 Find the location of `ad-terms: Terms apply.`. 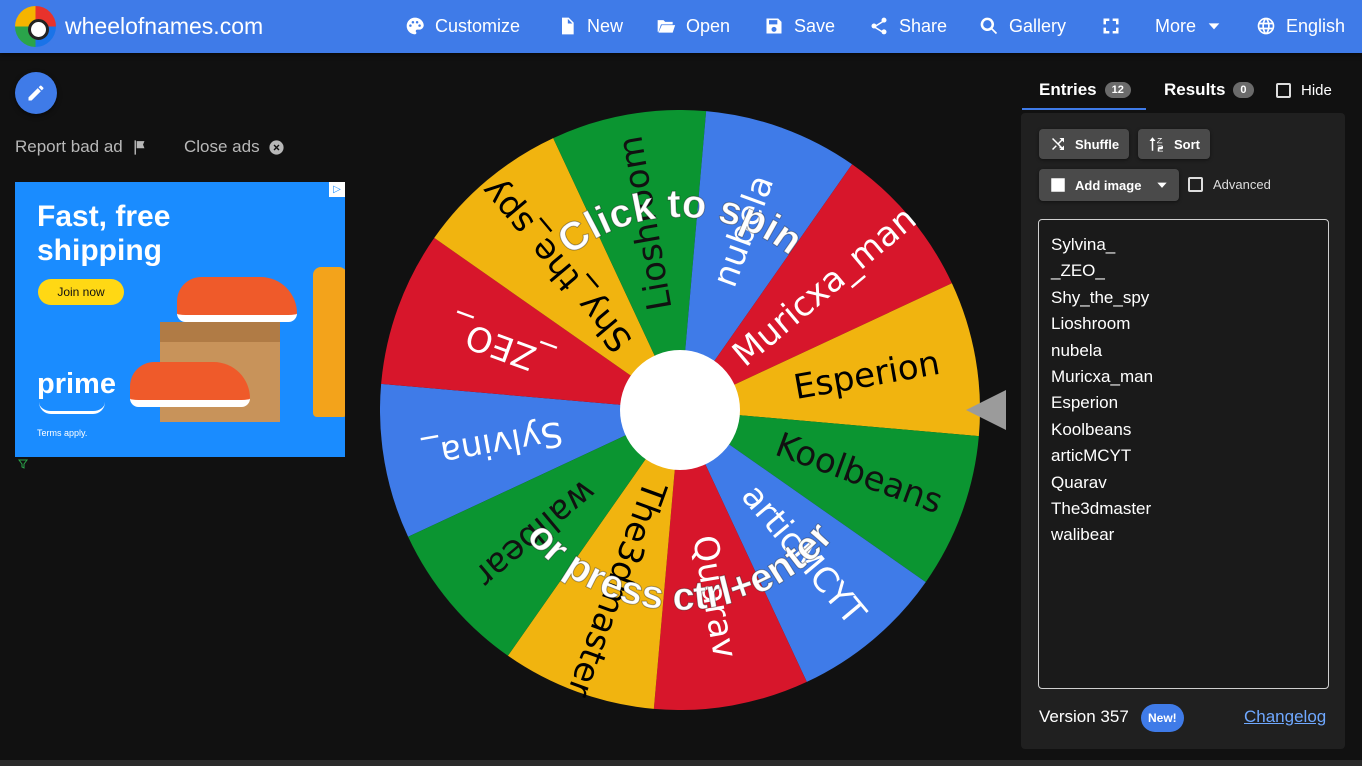

ad-terms: Terms apply. is located at coordinates (62, 433).